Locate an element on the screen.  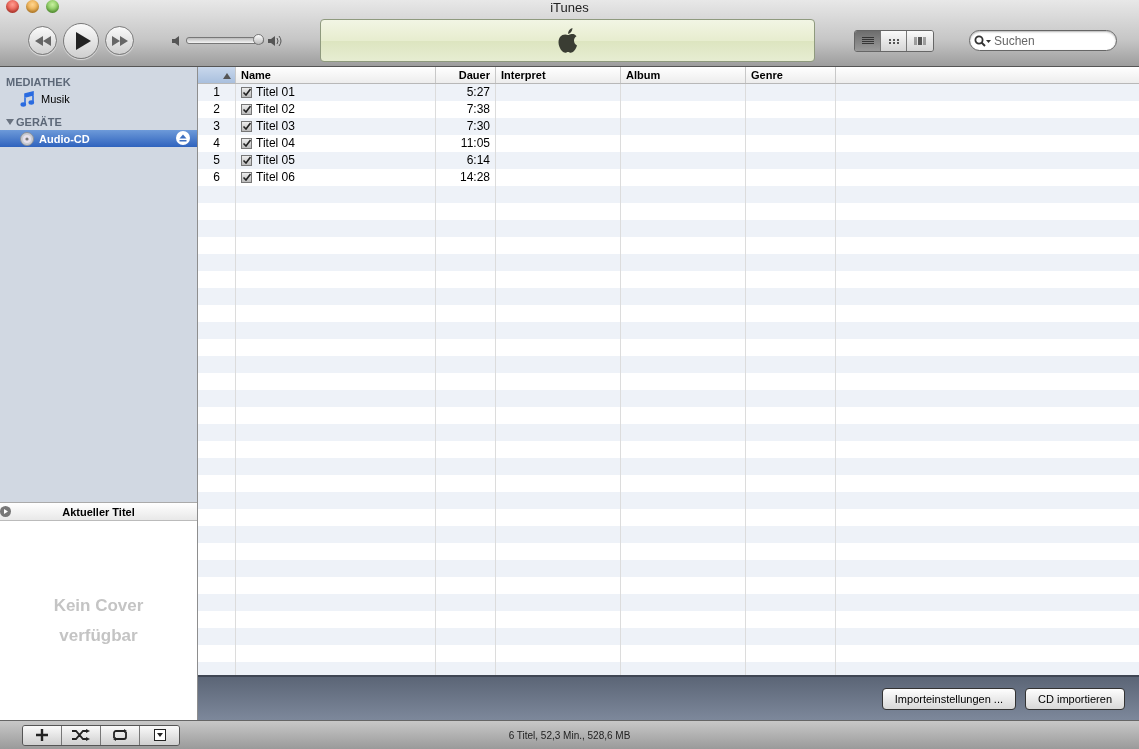
shuffle-button is located at coordinates (81, 735).